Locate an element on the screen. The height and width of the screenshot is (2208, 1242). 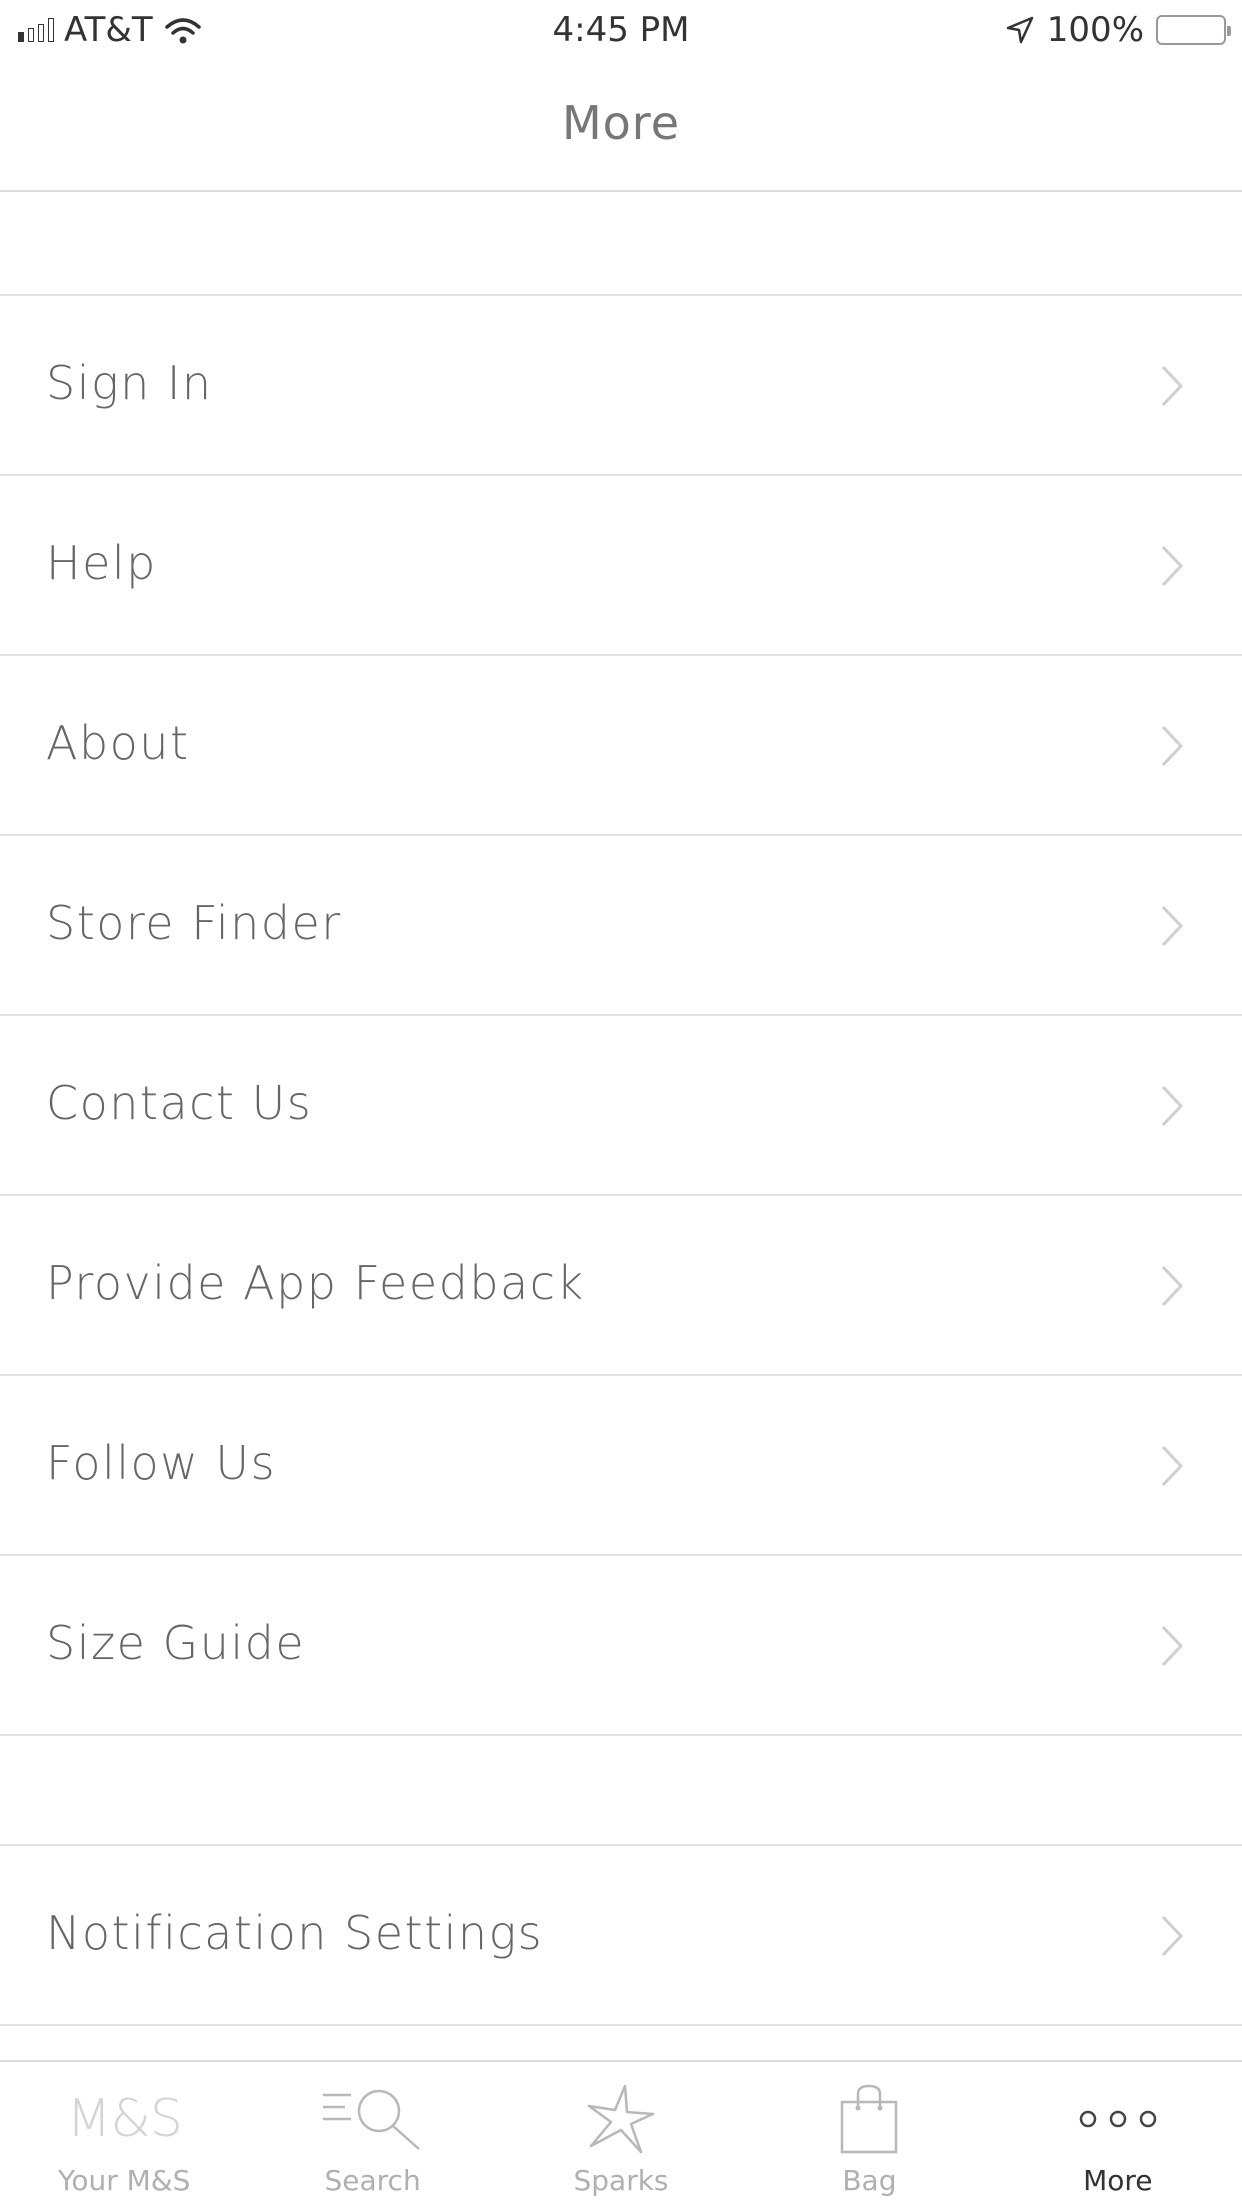
status-right: 100% is located at coordinates (1118, 30).